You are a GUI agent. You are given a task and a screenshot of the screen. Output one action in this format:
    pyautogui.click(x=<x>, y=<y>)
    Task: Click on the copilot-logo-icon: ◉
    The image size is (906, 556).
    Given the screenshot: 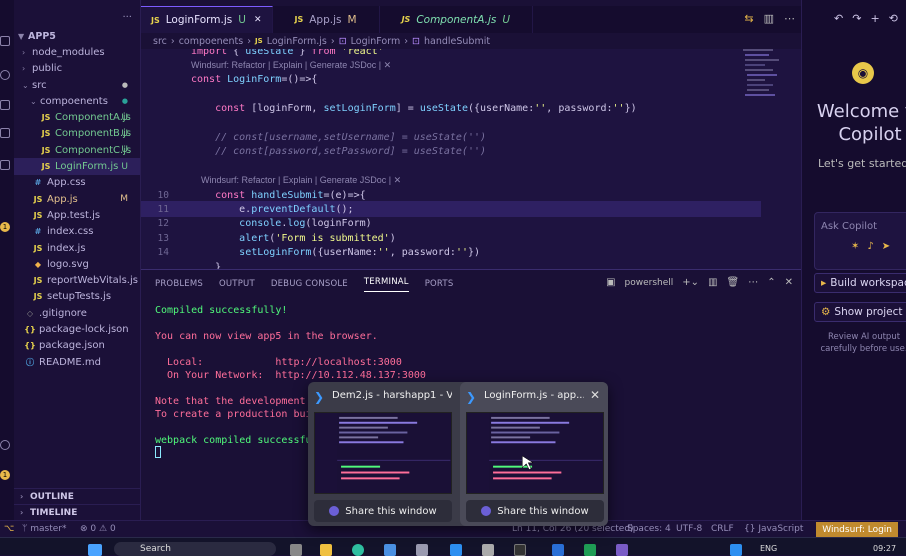 What is the action you would take?
    pyautogui.click(x=863, y=73)
    